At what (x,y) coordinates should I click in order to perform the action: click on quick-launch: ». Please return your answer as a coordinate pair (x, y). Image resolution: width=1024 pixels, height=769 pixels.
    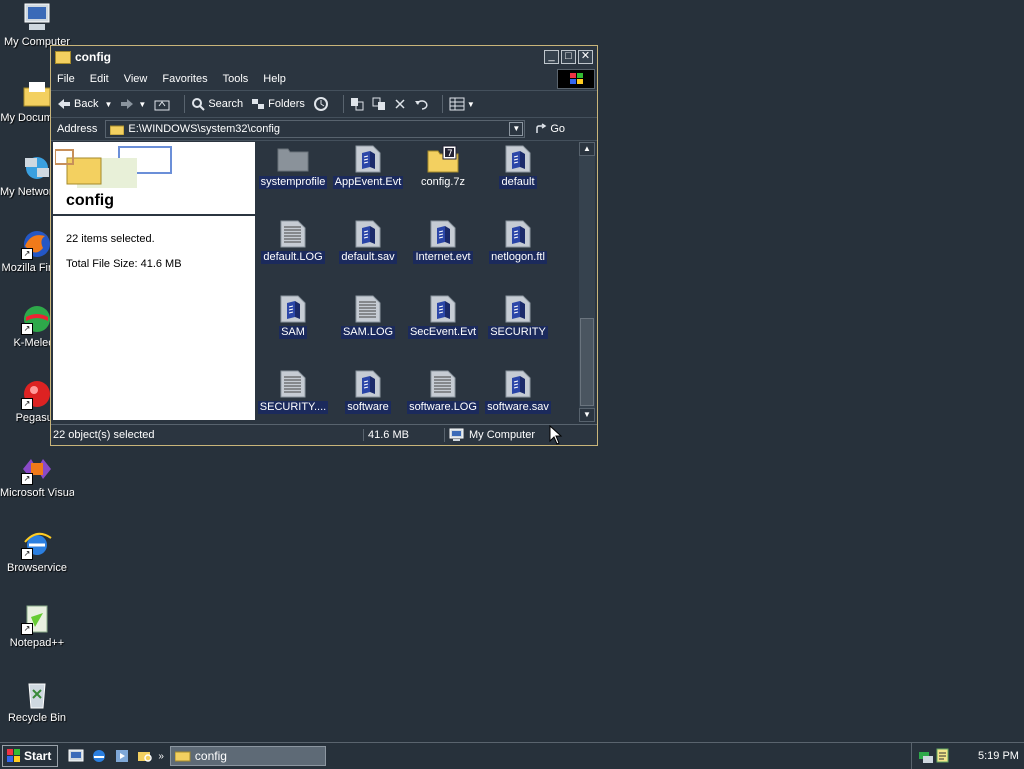
    Looking at the image, I should click on (116, 756).